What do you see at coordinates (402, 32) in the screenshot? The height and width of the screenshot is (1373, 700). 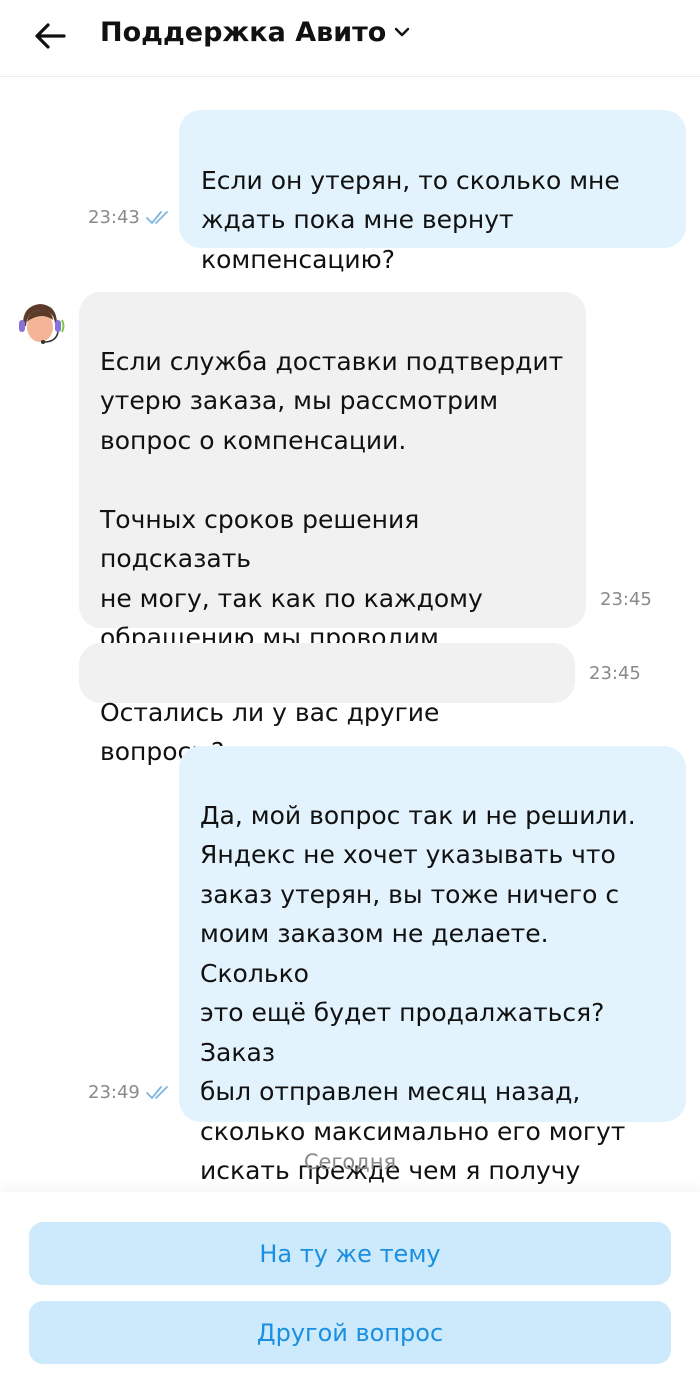 I see `chevron-down-icon` at bounding box center [402, 32].